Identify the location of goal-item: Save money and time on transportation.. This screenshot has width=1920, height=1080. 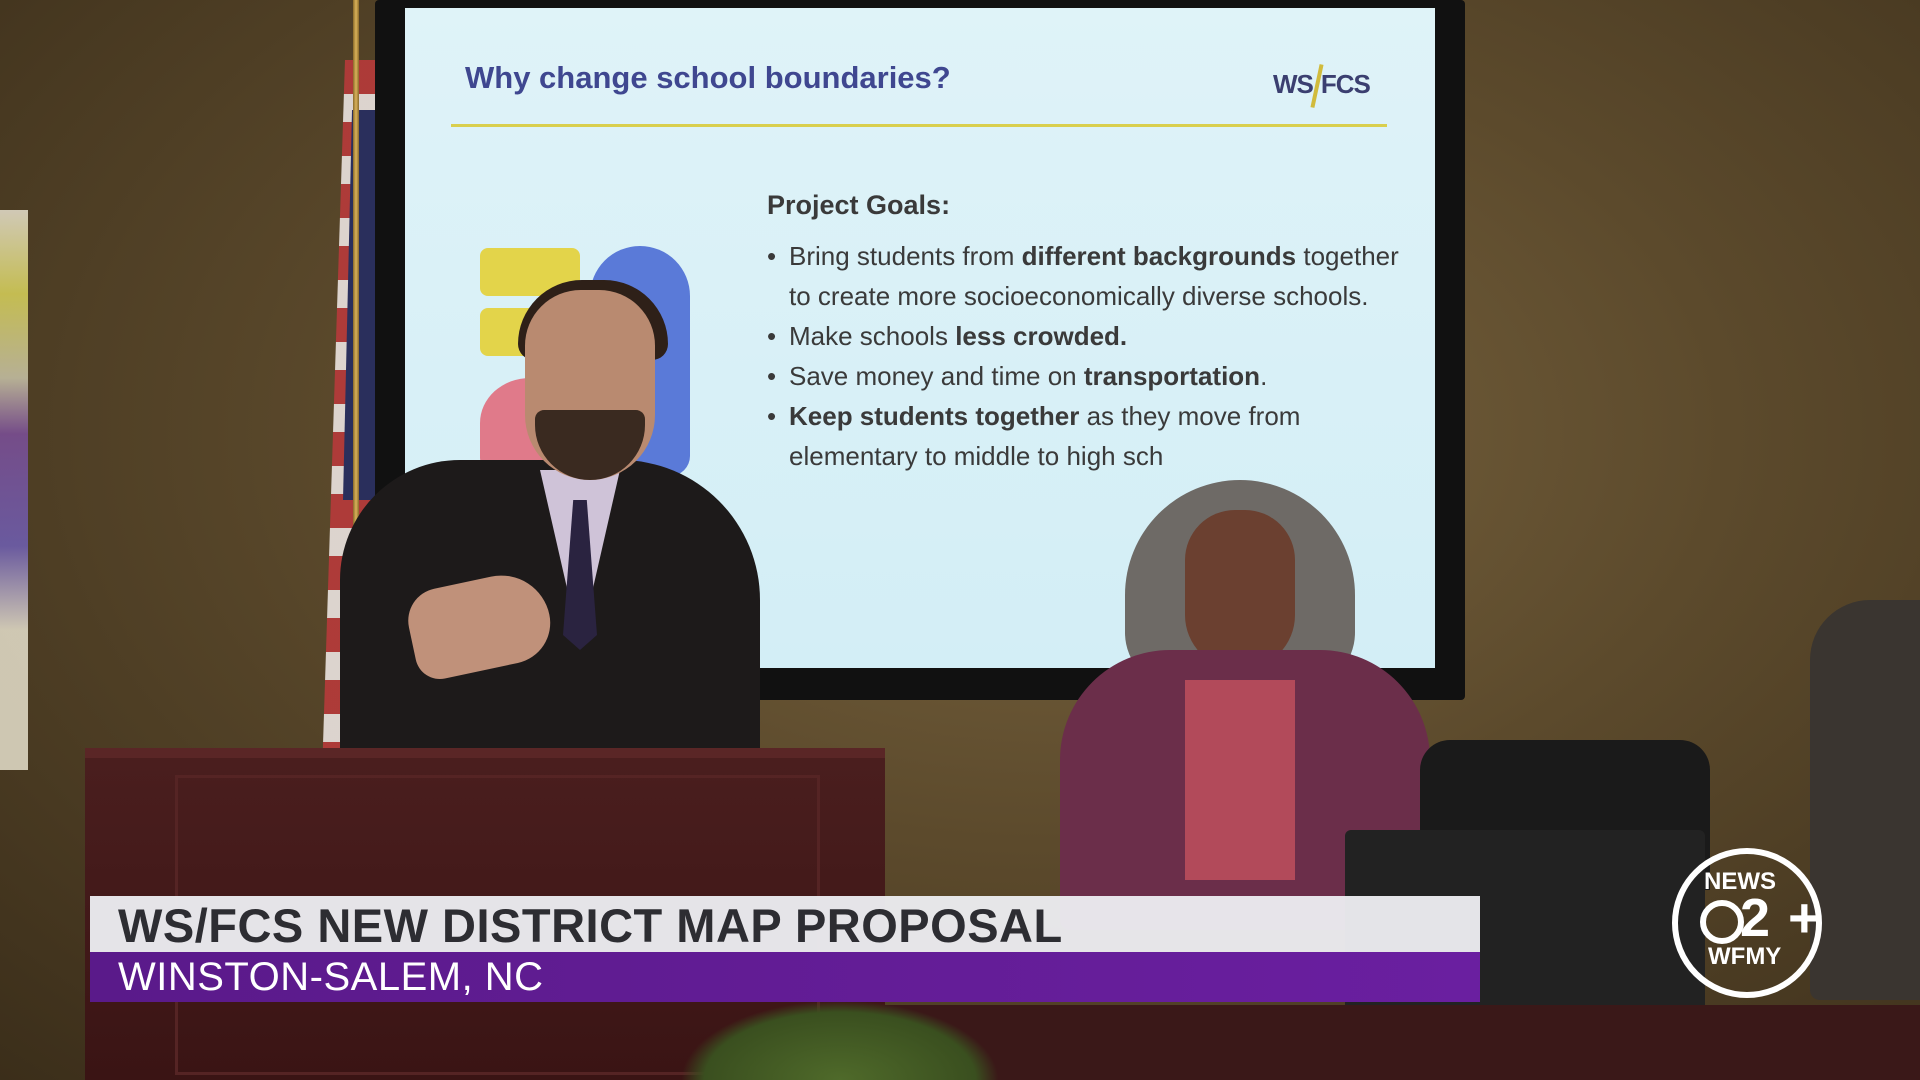
(1083, 376).